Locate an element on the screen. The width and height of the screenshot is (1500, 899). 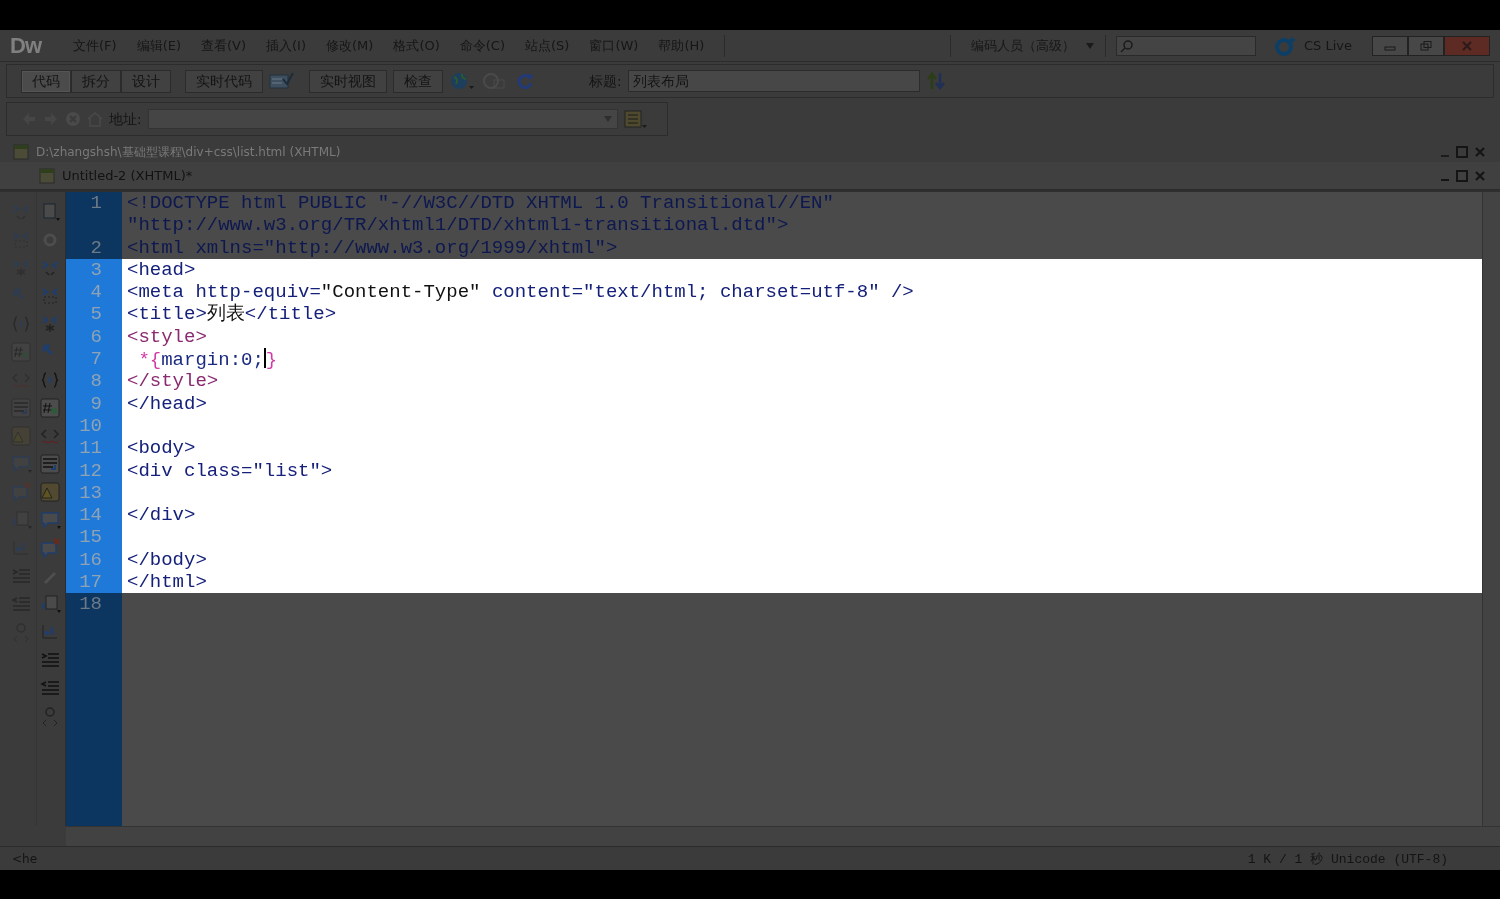
line-number: 8 is located at coordinates (94, 381).